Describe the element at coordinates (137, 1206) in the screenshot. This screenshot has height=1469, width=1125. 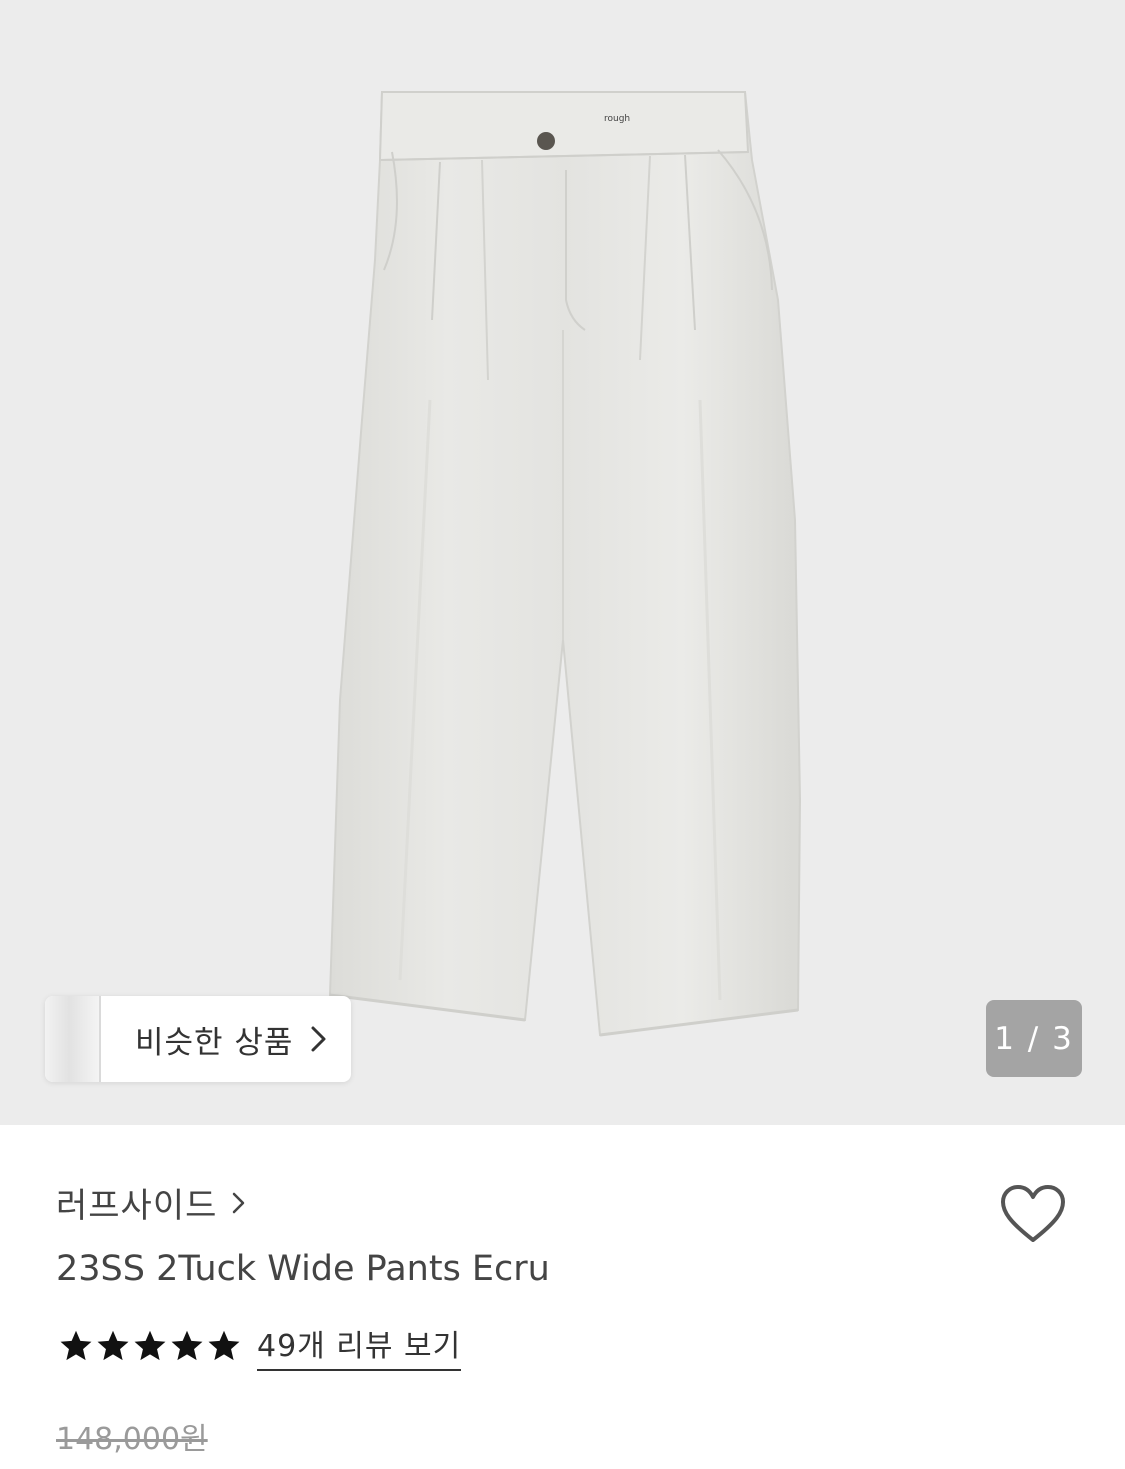
I see `brand-name: 러프사이드` at that location.